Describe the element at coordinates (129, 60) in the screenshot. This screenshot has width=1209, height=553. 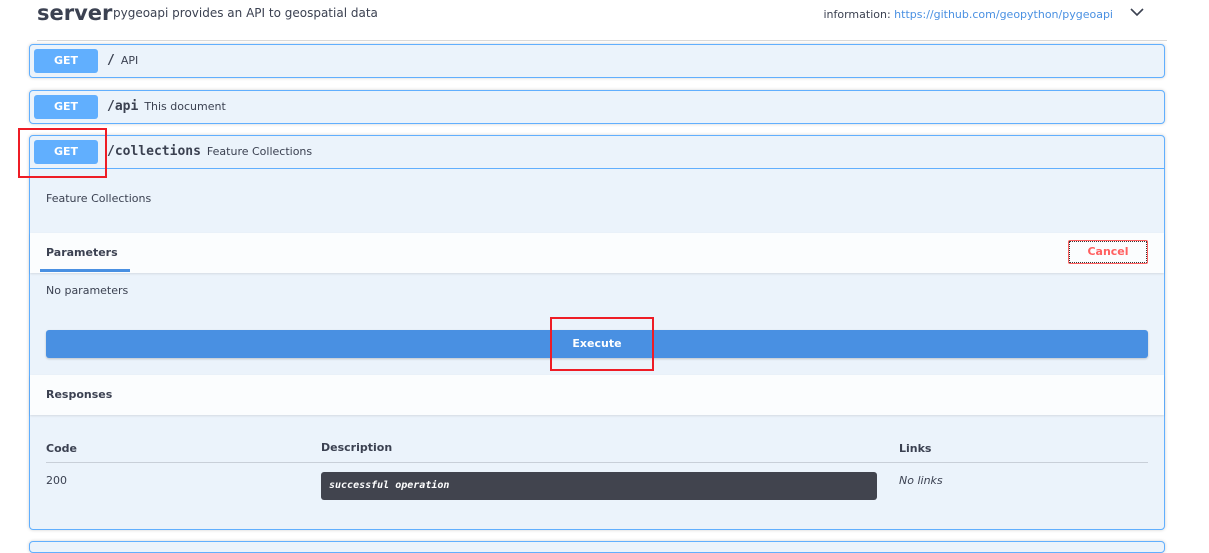
I see `operation-summary-text: API` at that location.